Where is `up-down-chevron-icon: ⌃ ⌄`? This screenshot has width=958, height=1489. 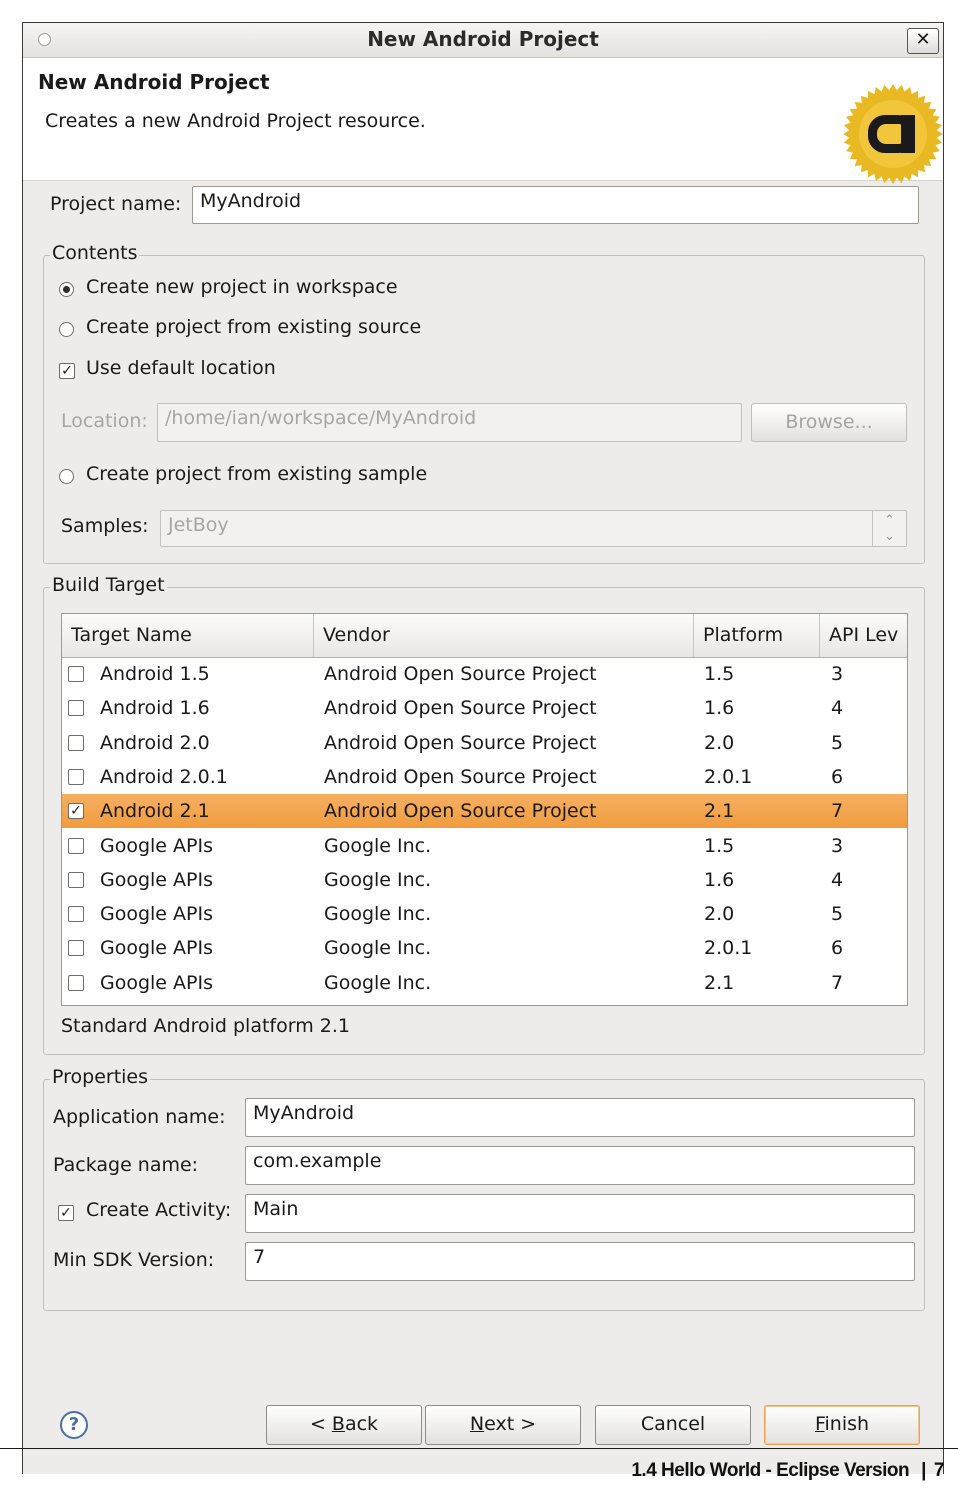
up-down-chevron-icon: ⌃ ⌄ is located at coordinates (889, 528).